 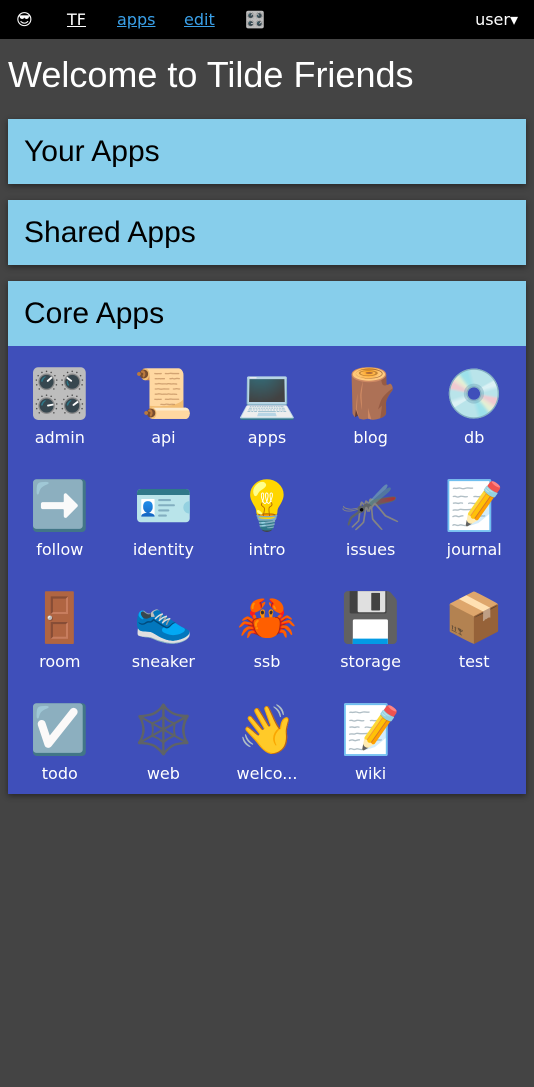 I want to click on app-tile-web: 🕸️ web, so click(x=164, y=738).